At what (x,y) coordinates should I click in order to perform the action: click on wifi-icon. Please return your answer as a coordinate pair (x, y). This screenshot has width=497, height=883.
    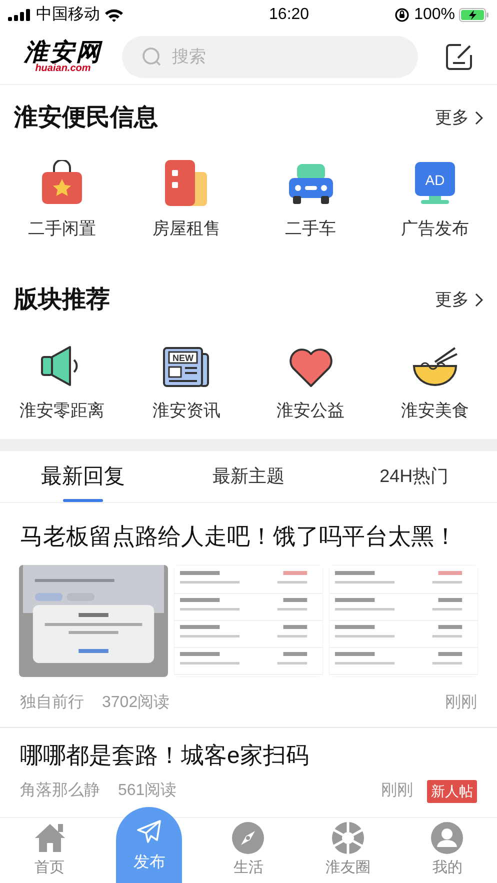
    Looking at the image, I should click on (114, 15).